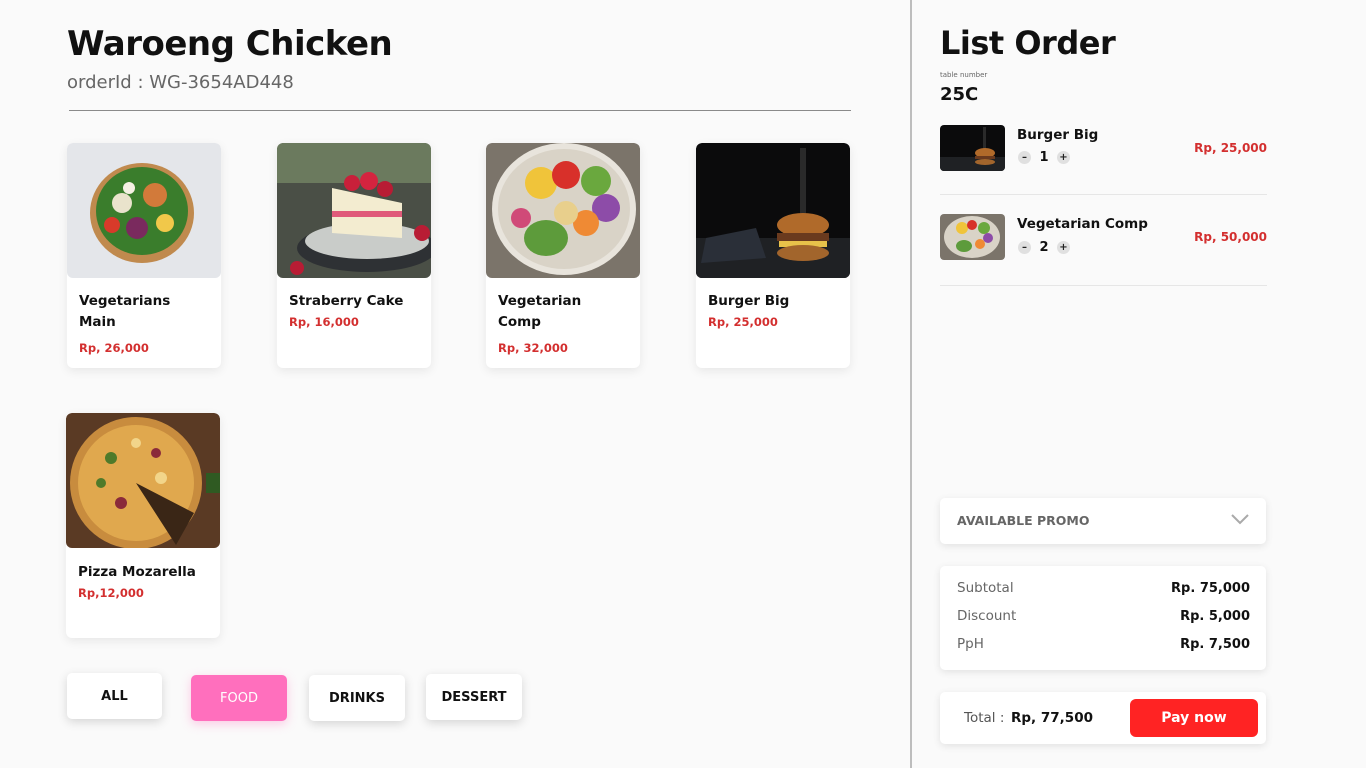 Image resolution: width=1366 pixels, height=768 pixels. I want to click on promo-label: AVAILABLE PROMO, so click(1023, 520).